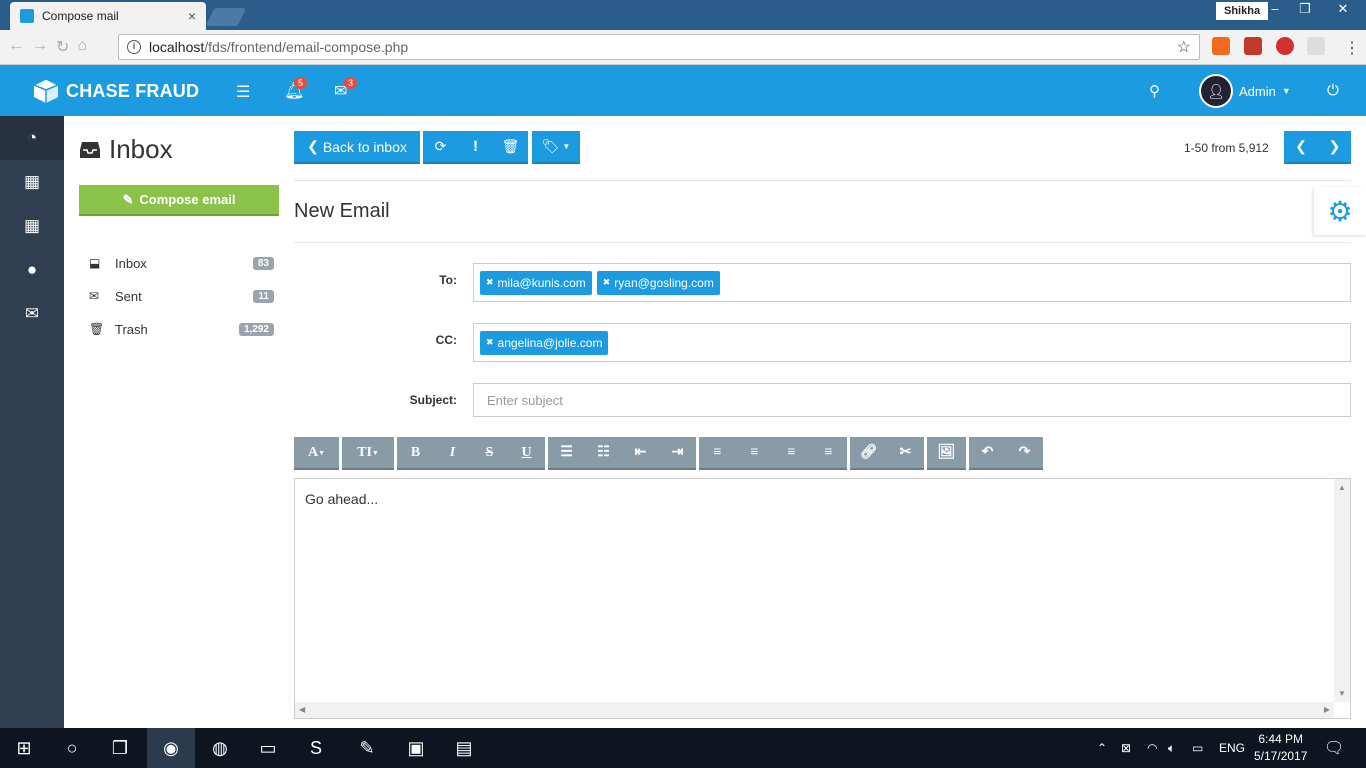  I want to click on compose-email-button: ✎ Compose email, so click(179, 200).